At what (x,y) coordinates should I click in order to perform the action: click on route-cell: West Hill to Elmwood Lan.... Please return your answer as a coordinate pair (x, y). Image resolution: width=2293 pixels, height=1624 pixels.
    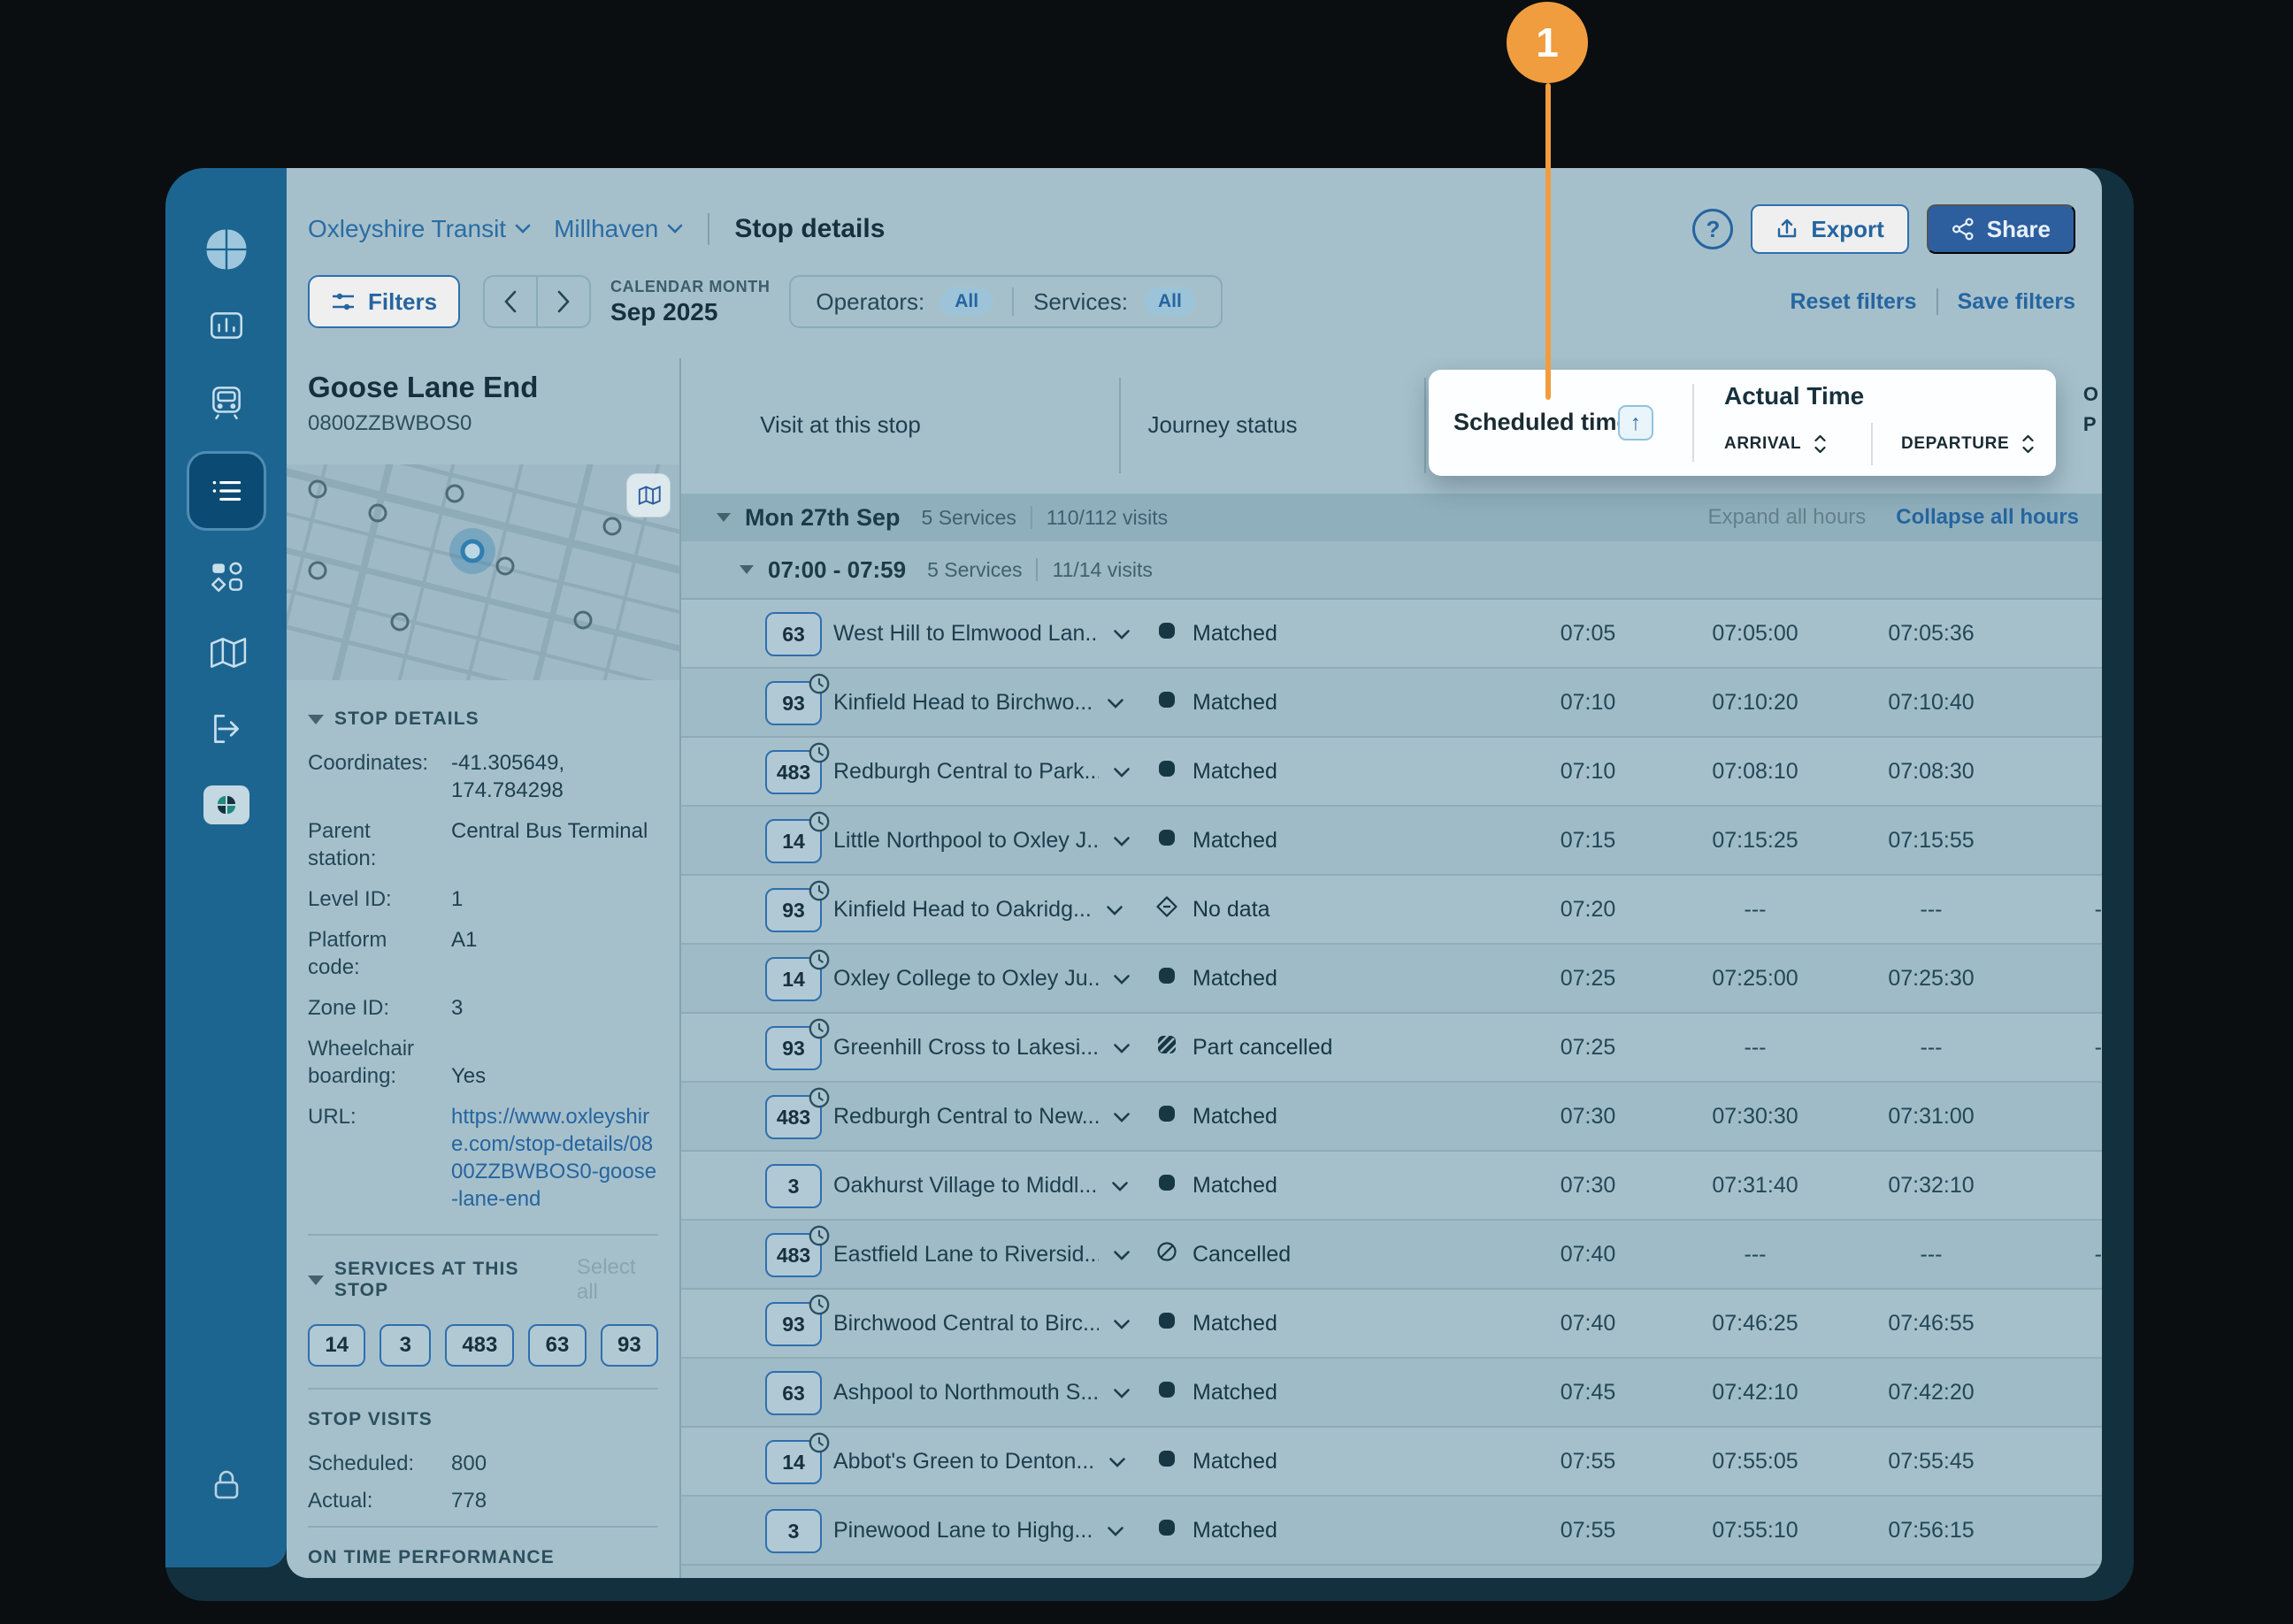
    Looking at the image, I should click on (982, 633).